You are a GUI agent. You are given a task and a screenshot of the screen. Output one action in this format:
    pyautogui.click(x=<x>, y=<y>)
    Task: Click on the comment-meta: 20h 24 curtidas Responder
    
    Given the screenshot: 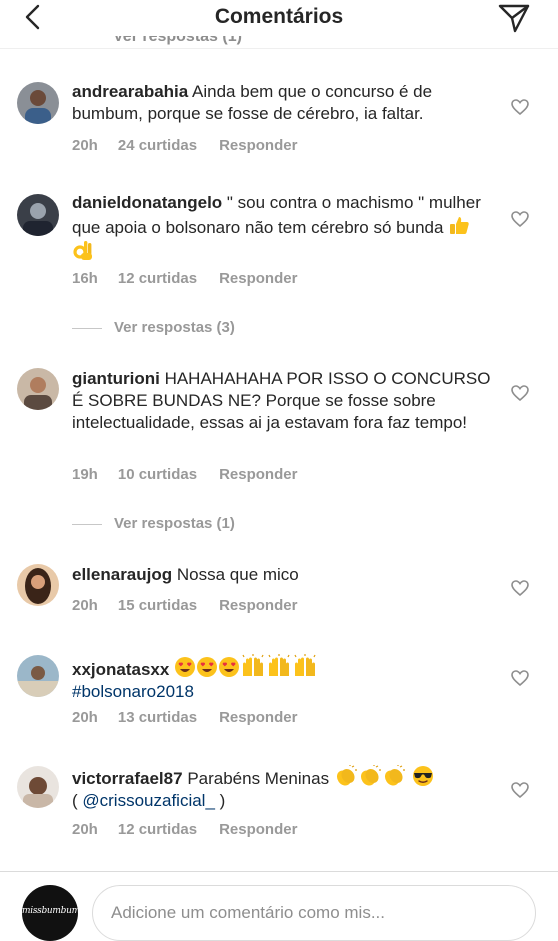 What is the action you would take?
    pyautogui.click(x=184, y=145)
    